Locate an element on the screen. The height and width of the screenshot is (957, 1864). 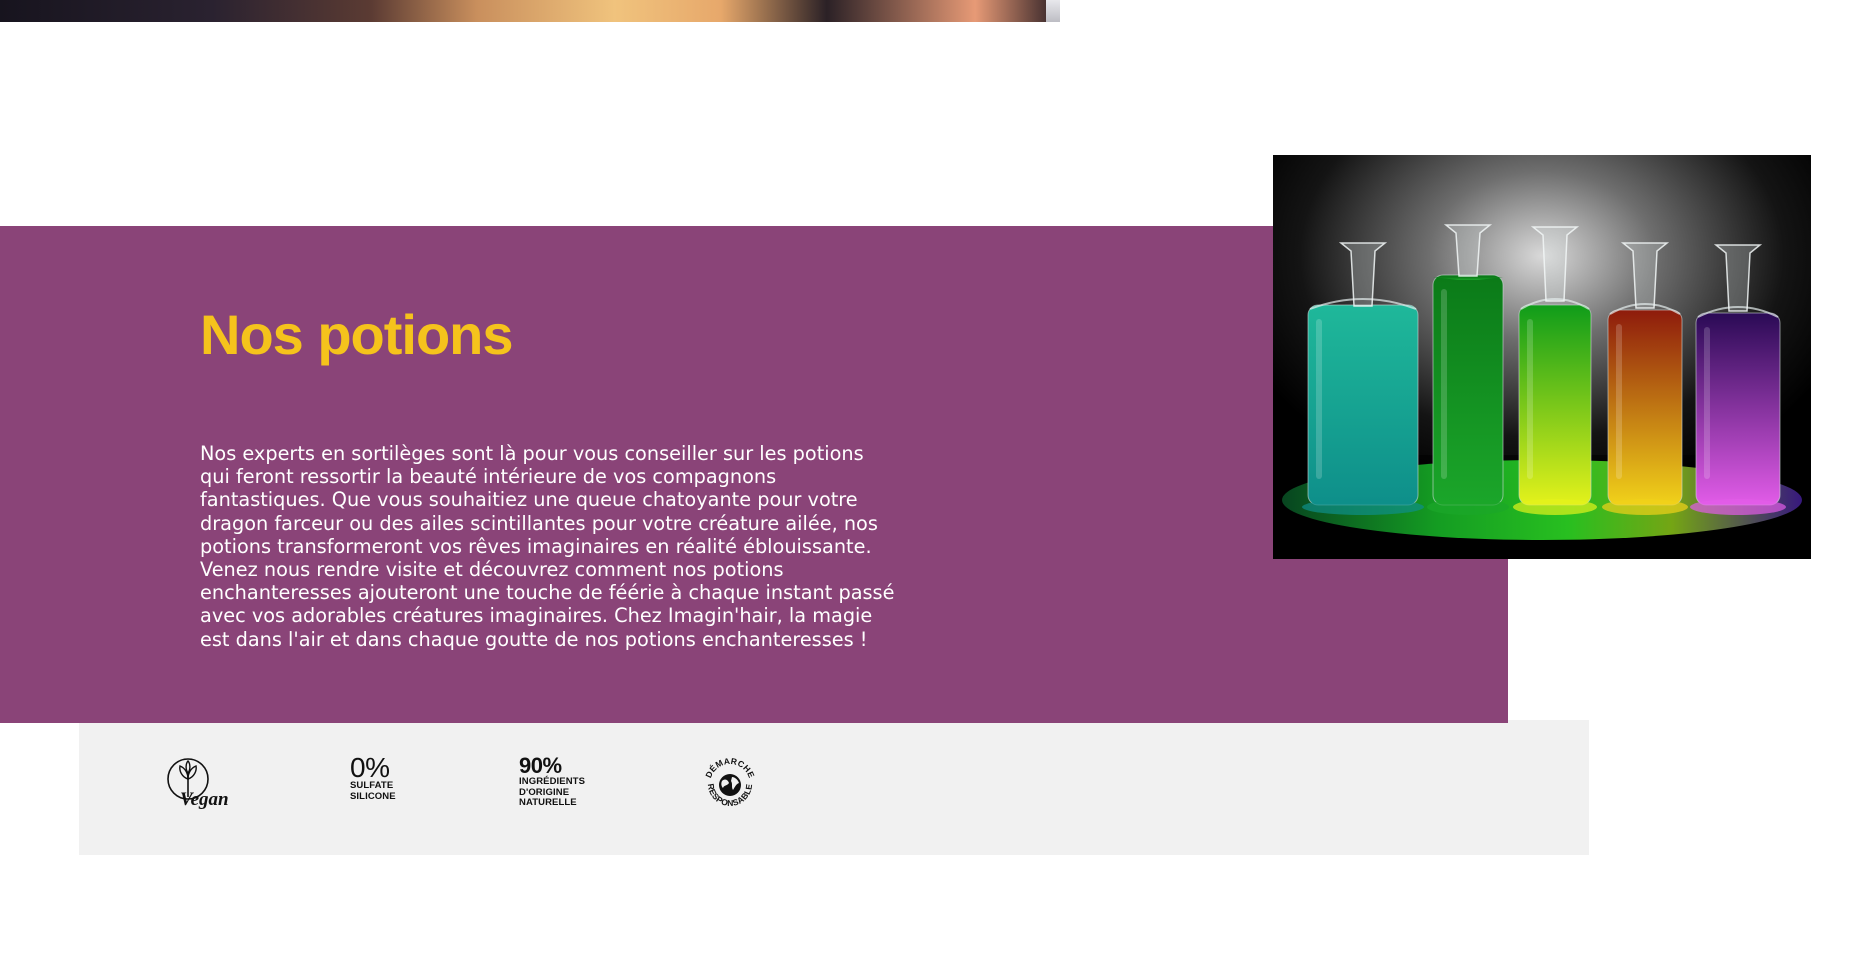
violet-potion-reflection is located at coordinates (1738, 507).